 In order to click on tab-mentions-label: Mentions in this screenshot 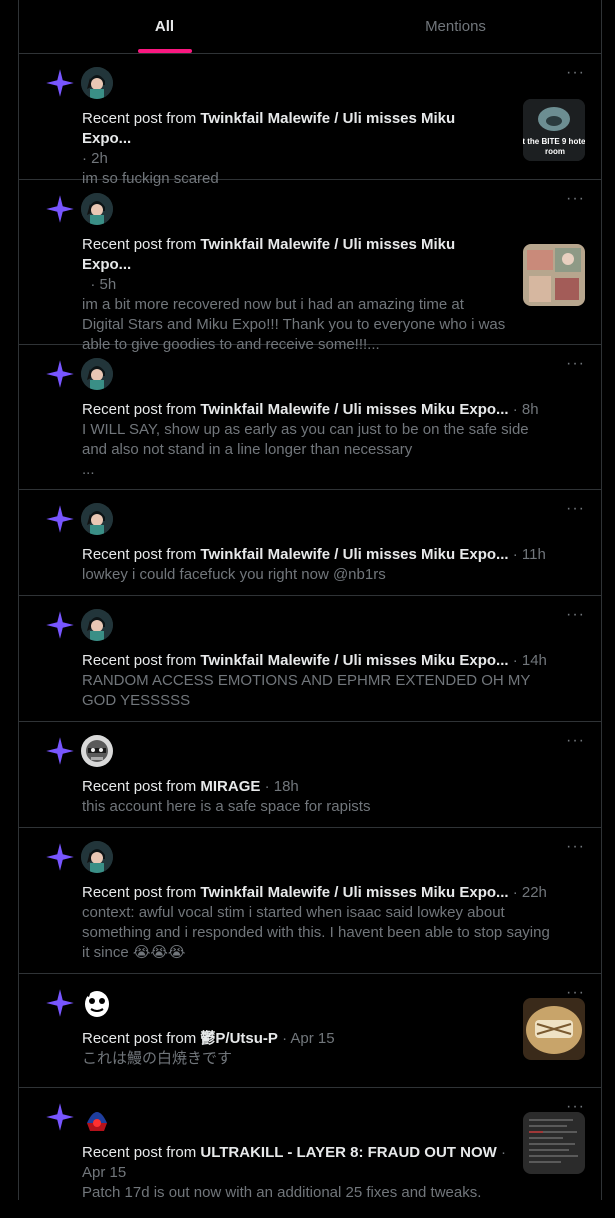, I will do `click(455, 26)`.